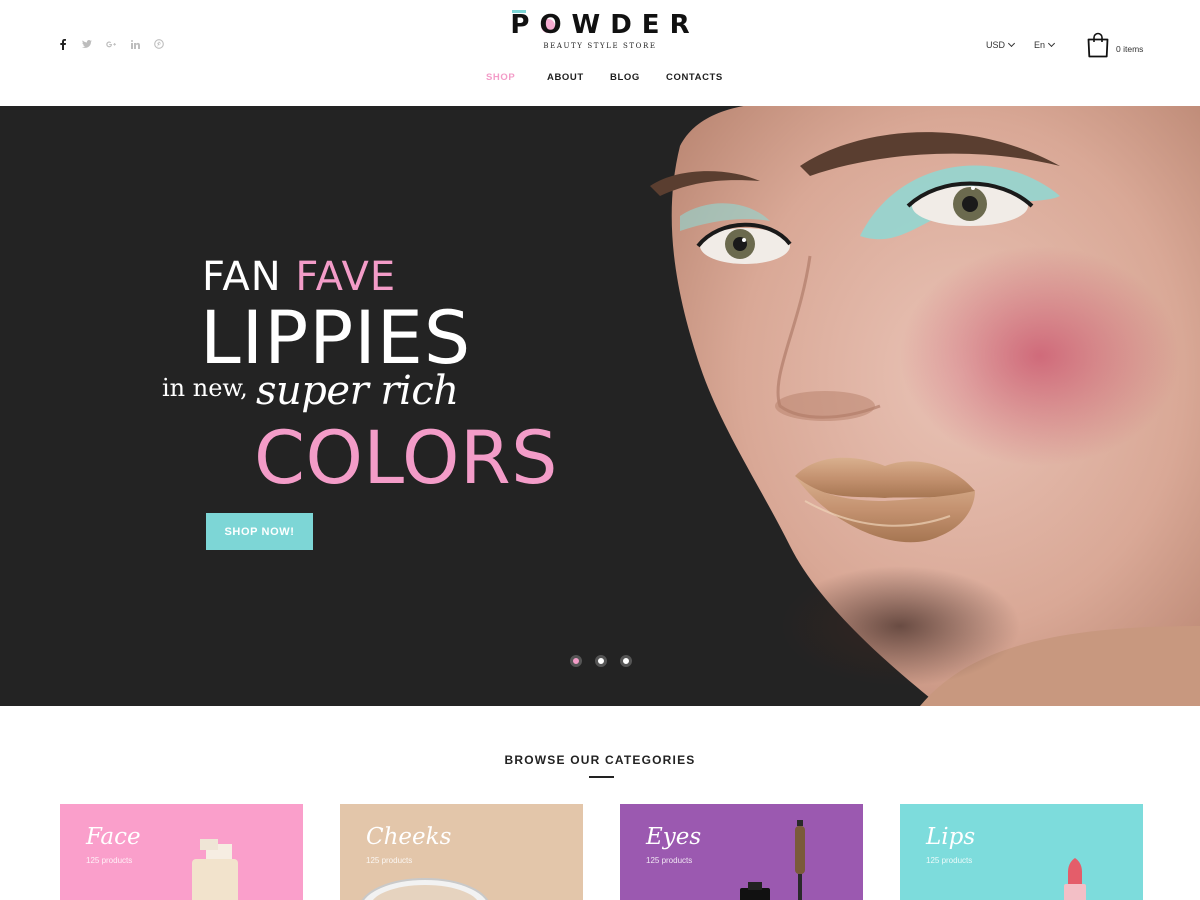 The height and width of the screenshot is (900, 1200). Describe the element at coordinates (1075, 879) in the screenshot. I see `lipstick-image` at that location.